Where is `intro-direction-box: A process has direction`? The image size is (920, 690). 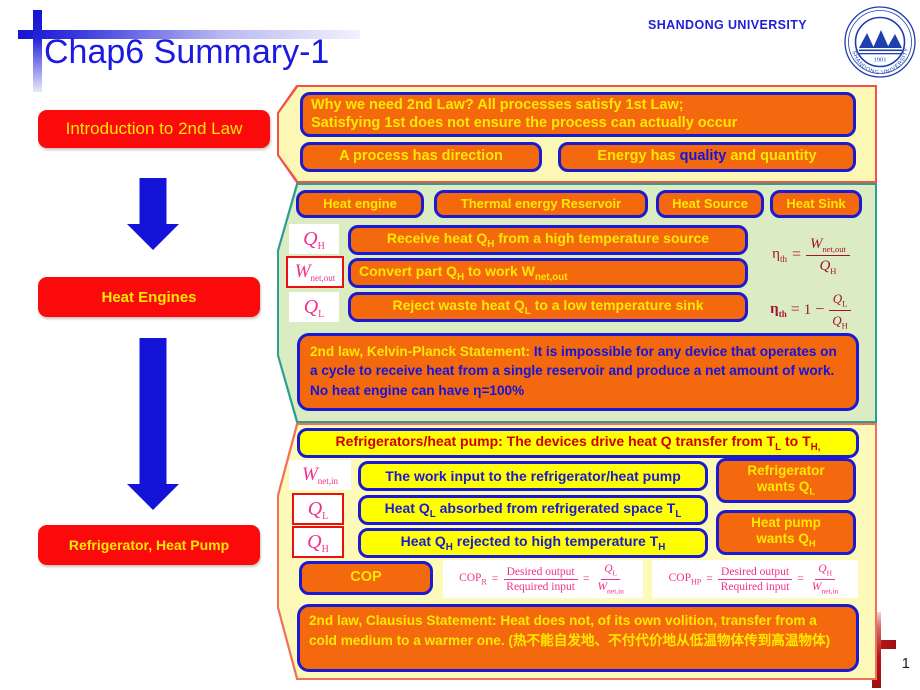 intro-direction-box: A process has direction is located at coordinates (421, 157).